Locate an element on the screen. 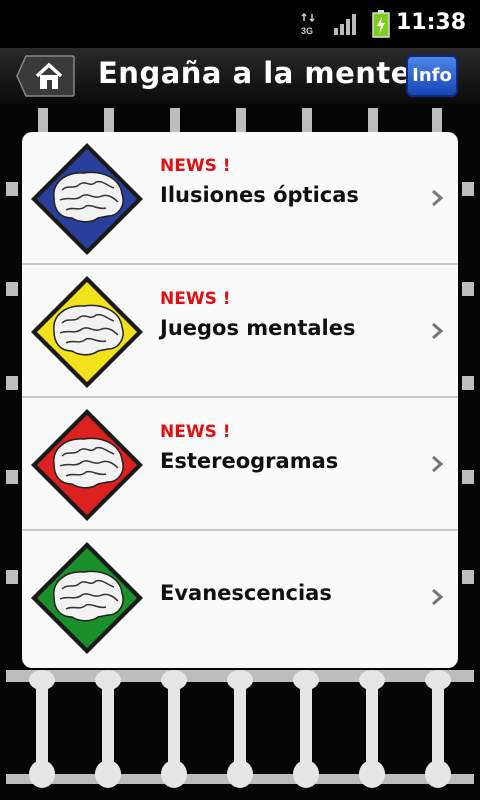  network-label: 3G is located at coordinates (307, 31).